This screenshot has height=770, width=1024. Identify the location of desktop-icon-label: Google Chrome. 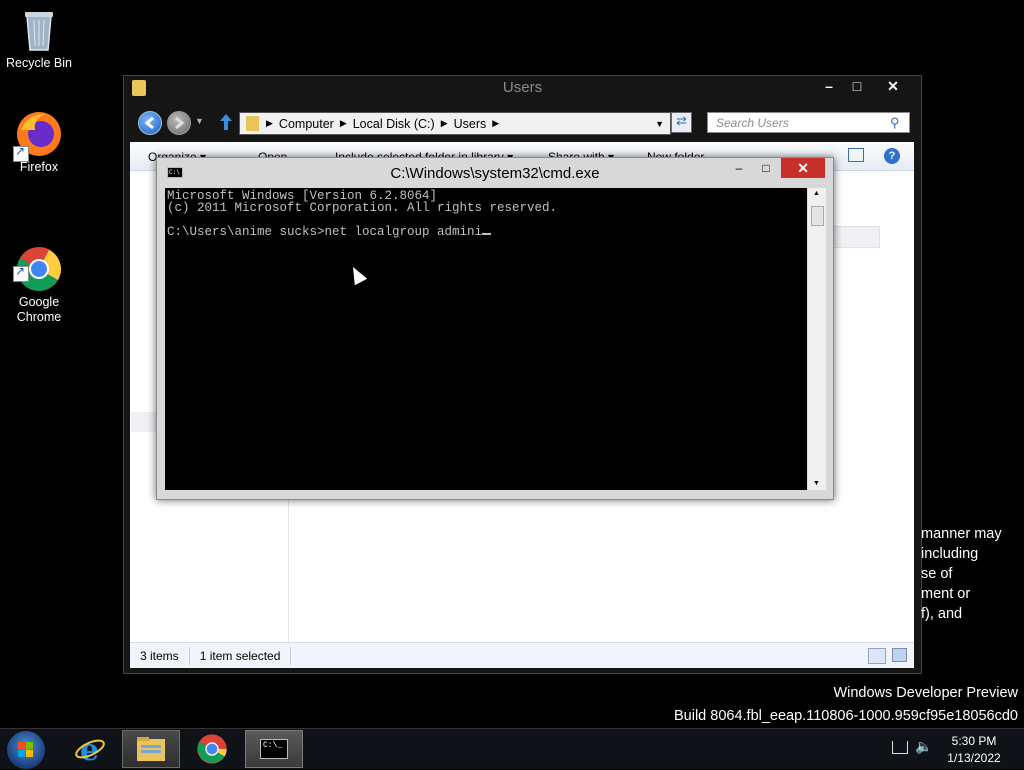
(39, 309).